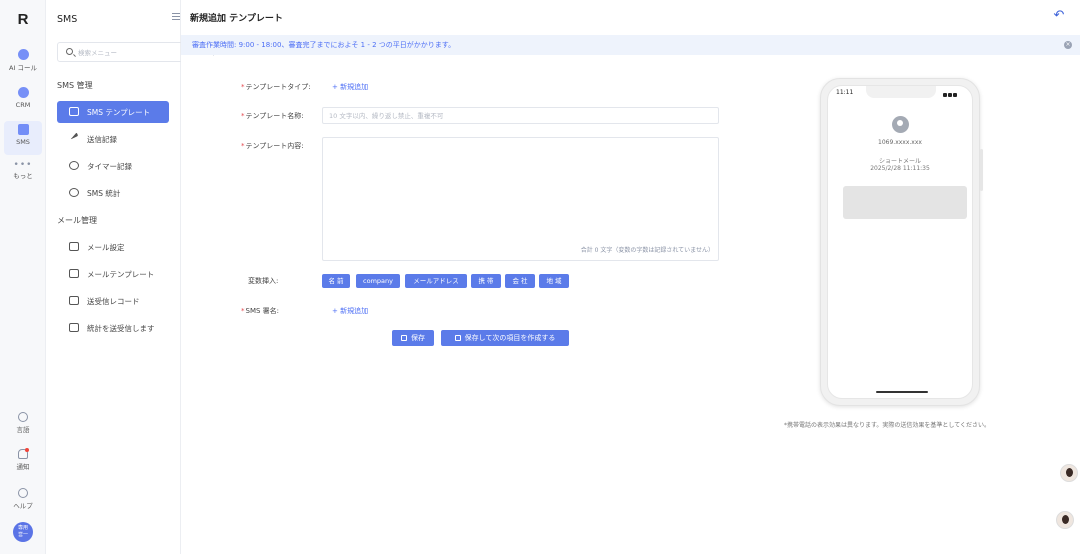 This screenshot has height=554, width=1080. What do you see at coordinates (74, 111) in the screenshot?
I see `message-icon` at bounding box center [74, 111].